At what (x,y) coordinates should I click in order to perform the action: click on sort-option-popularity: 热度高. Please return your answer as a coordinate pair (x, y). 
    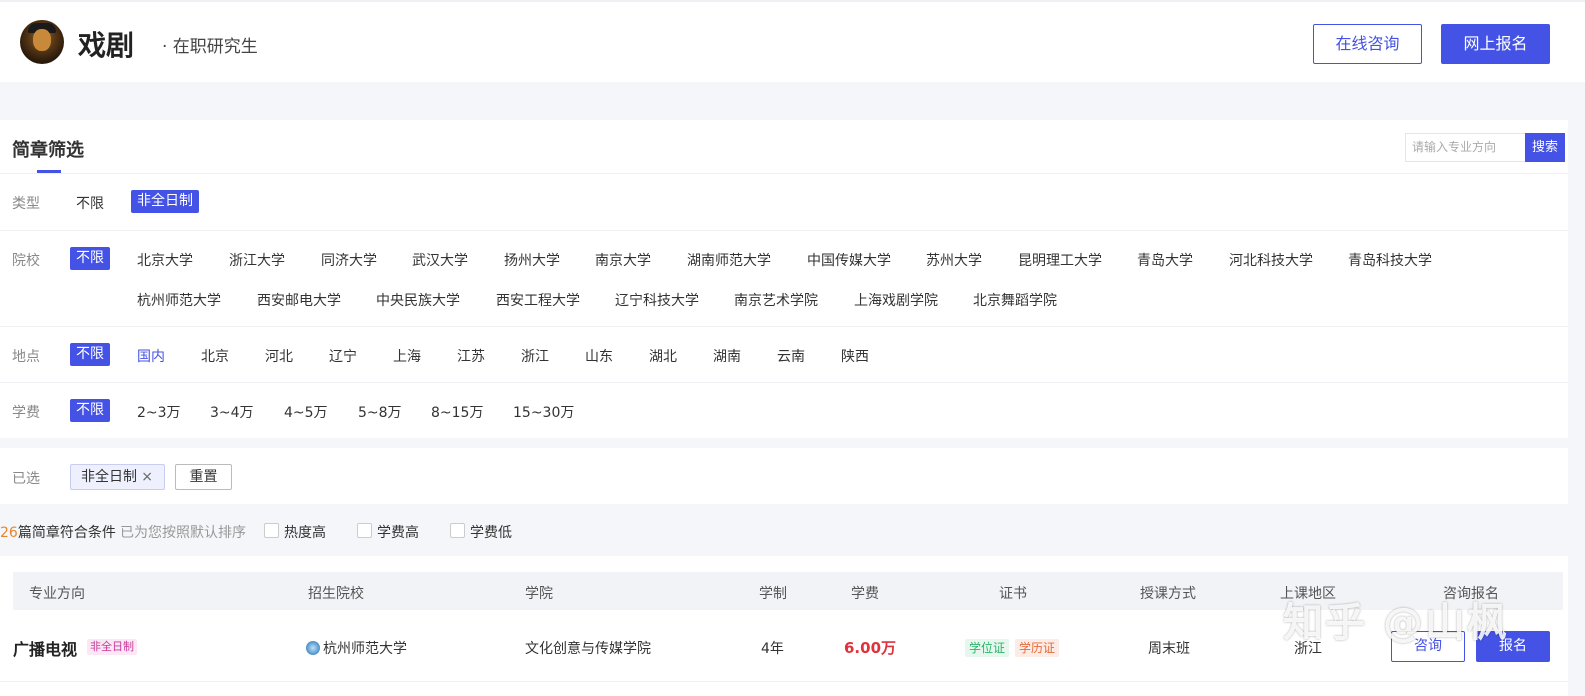
    Looking at the image, I should click on (295, 532).